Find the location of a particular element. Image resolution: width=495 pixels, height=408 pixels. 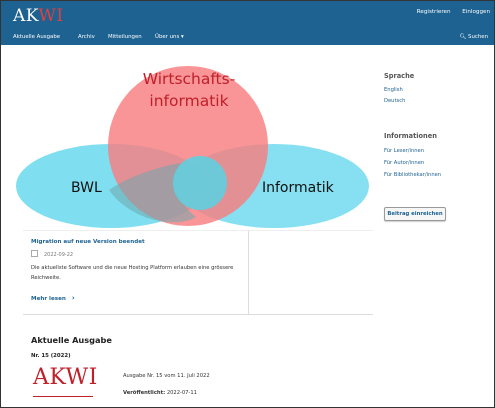

logo-ak: AK is located at coordinates (26, 16).